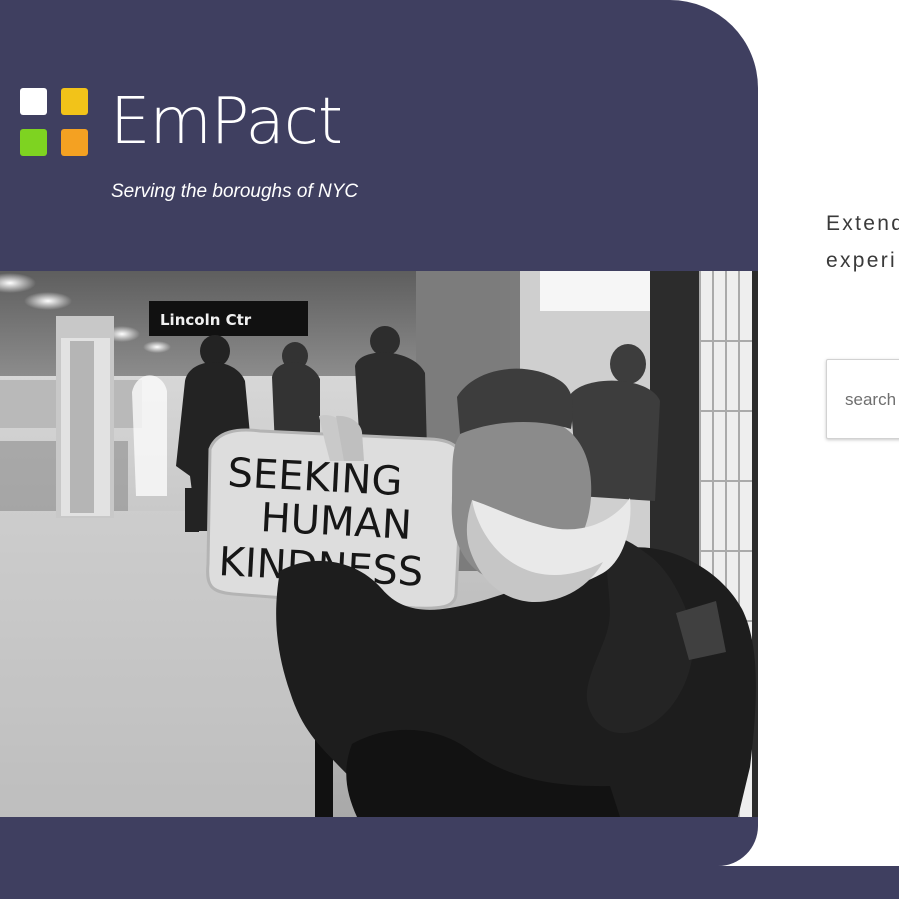  I want to click on intro-line-2: experi, so click(861, 260).